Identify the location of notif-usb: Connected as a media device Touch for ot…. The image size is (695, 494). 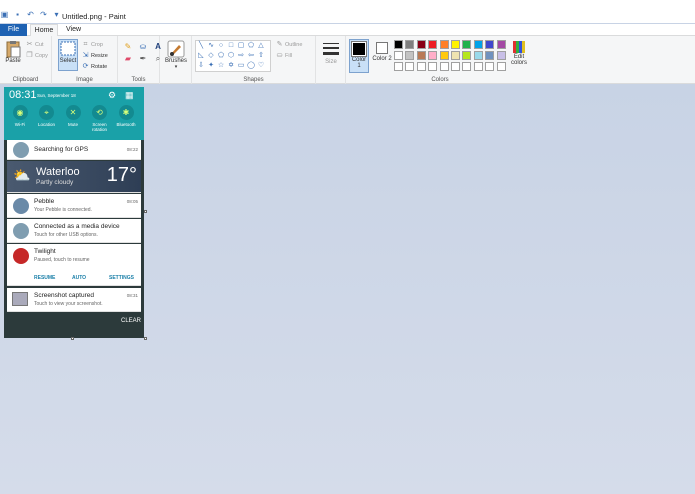
(74, 231).